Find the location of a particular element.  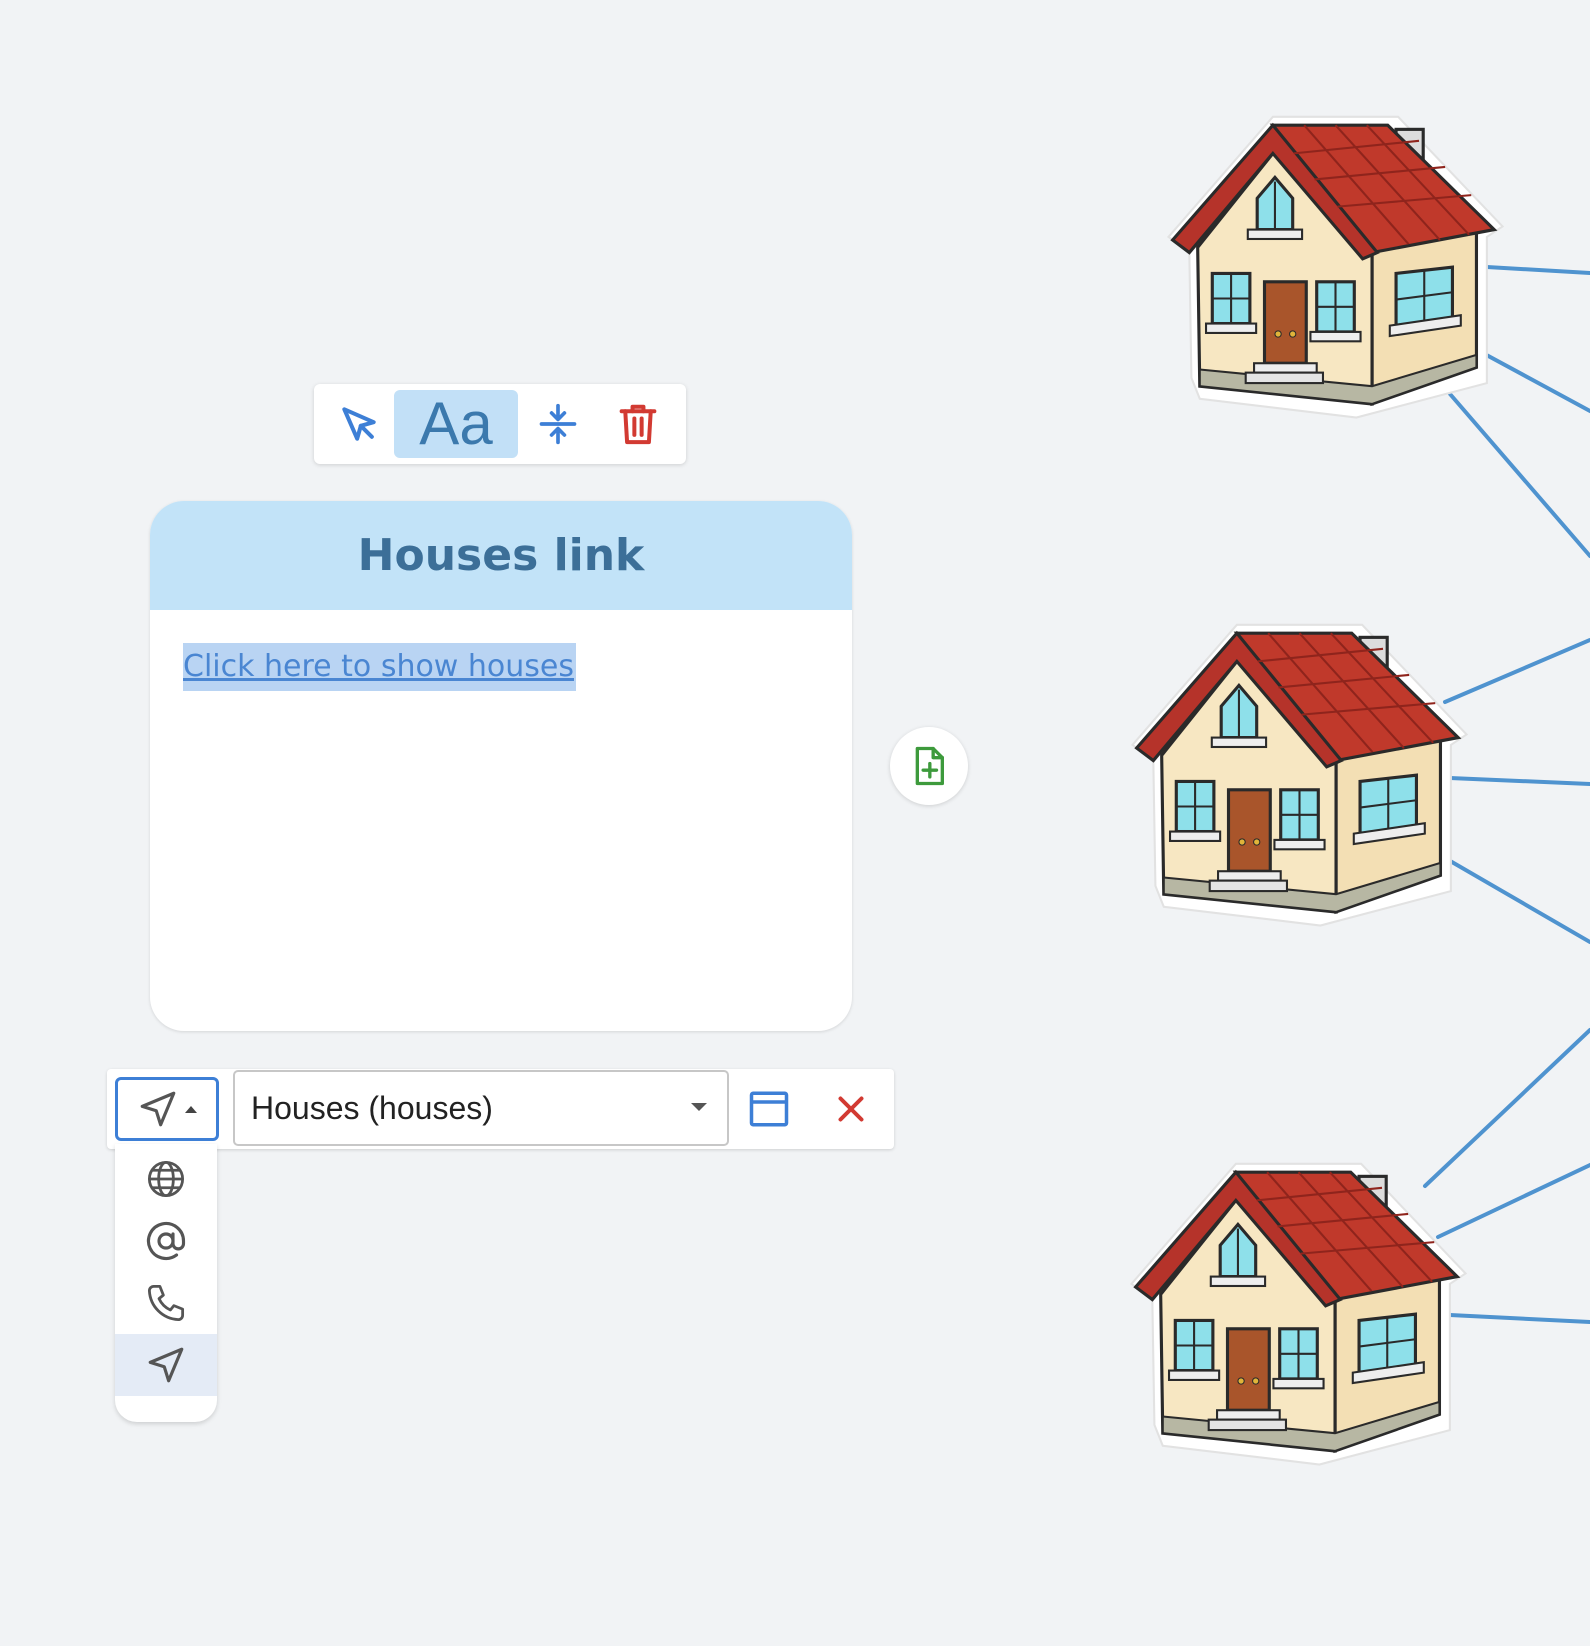

link-type-menu is located at coordinates (166, 1283).